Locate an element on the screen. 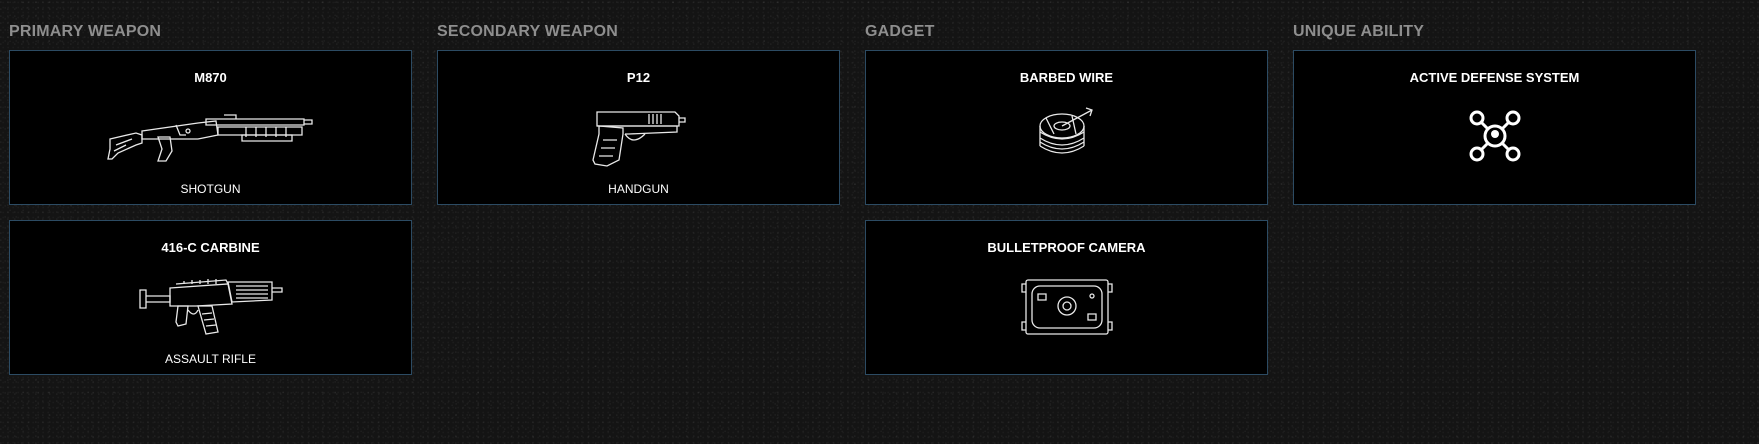  gadget-card-barbed-wire: BARBED WIRE is located at coordinates (1066, 127).